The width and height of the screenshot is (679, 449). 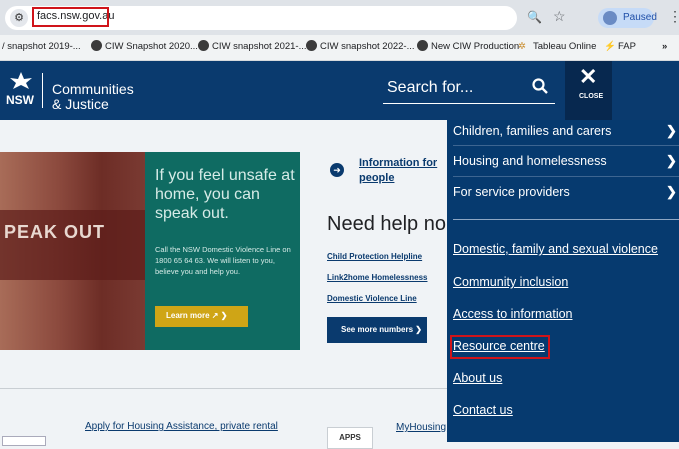 I want to click on fap-icon: ⚡, so click(x=610, y=46).